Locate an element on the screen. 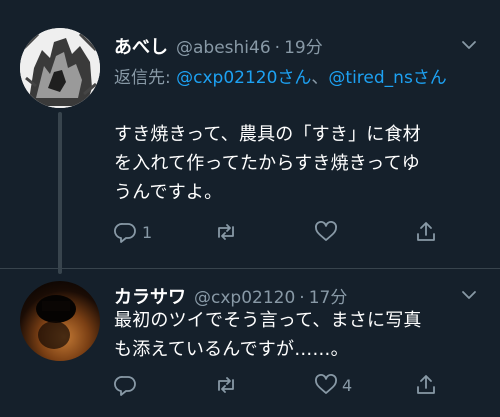 The width and height of the screenshot is (500, 417). tweet-text-line: すき焼きって、農具の「すき」に食材 is located at coordinates (267, 134).